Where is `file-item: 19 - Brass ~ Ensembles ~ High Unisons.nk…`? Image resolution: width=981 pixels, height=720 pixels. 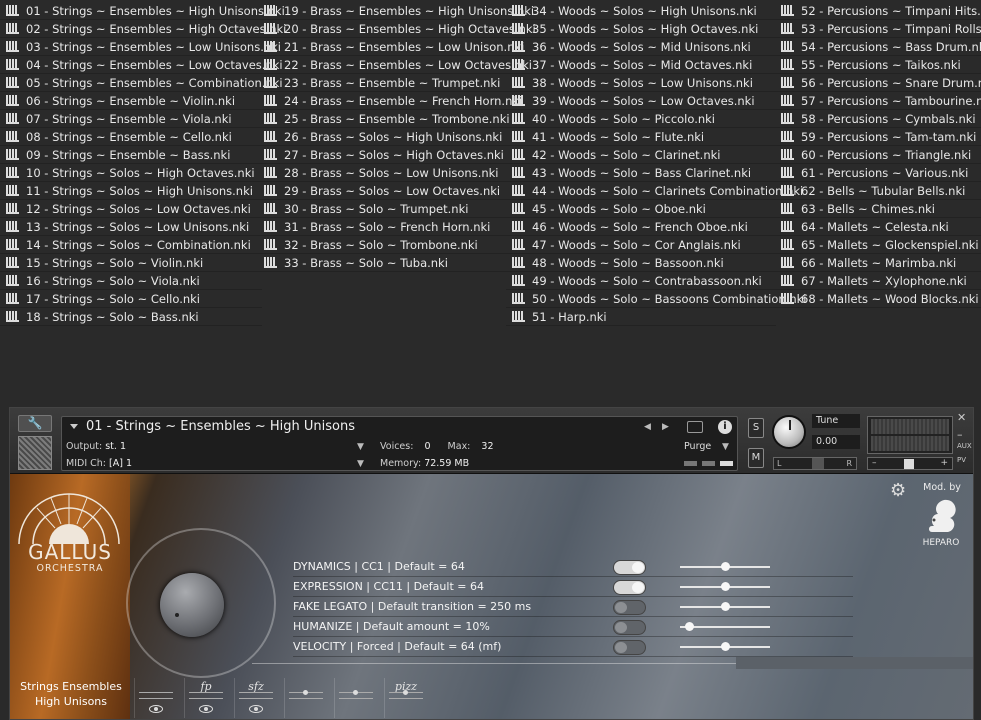
file-item: 19 - Brass ~ Ensembles ~ High Unisons.nk… is located at coordinates (396, 11).